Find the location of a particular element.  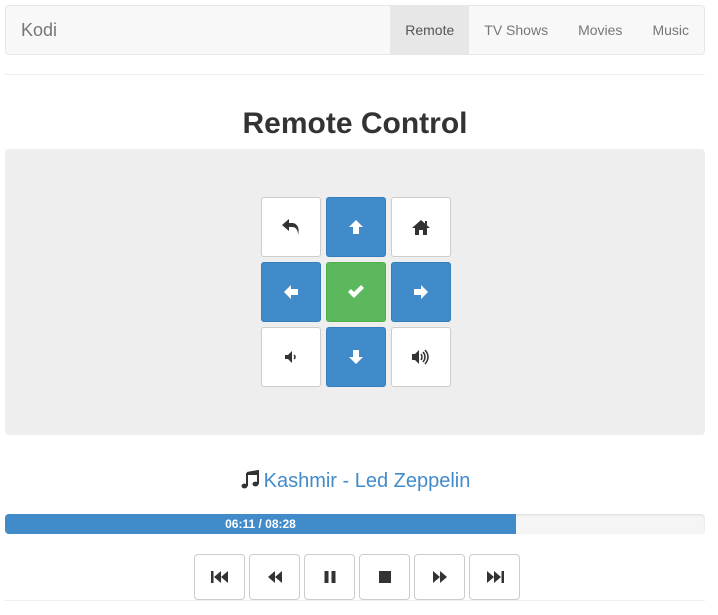

volume-up-icon is located at coordinates (420, 357).